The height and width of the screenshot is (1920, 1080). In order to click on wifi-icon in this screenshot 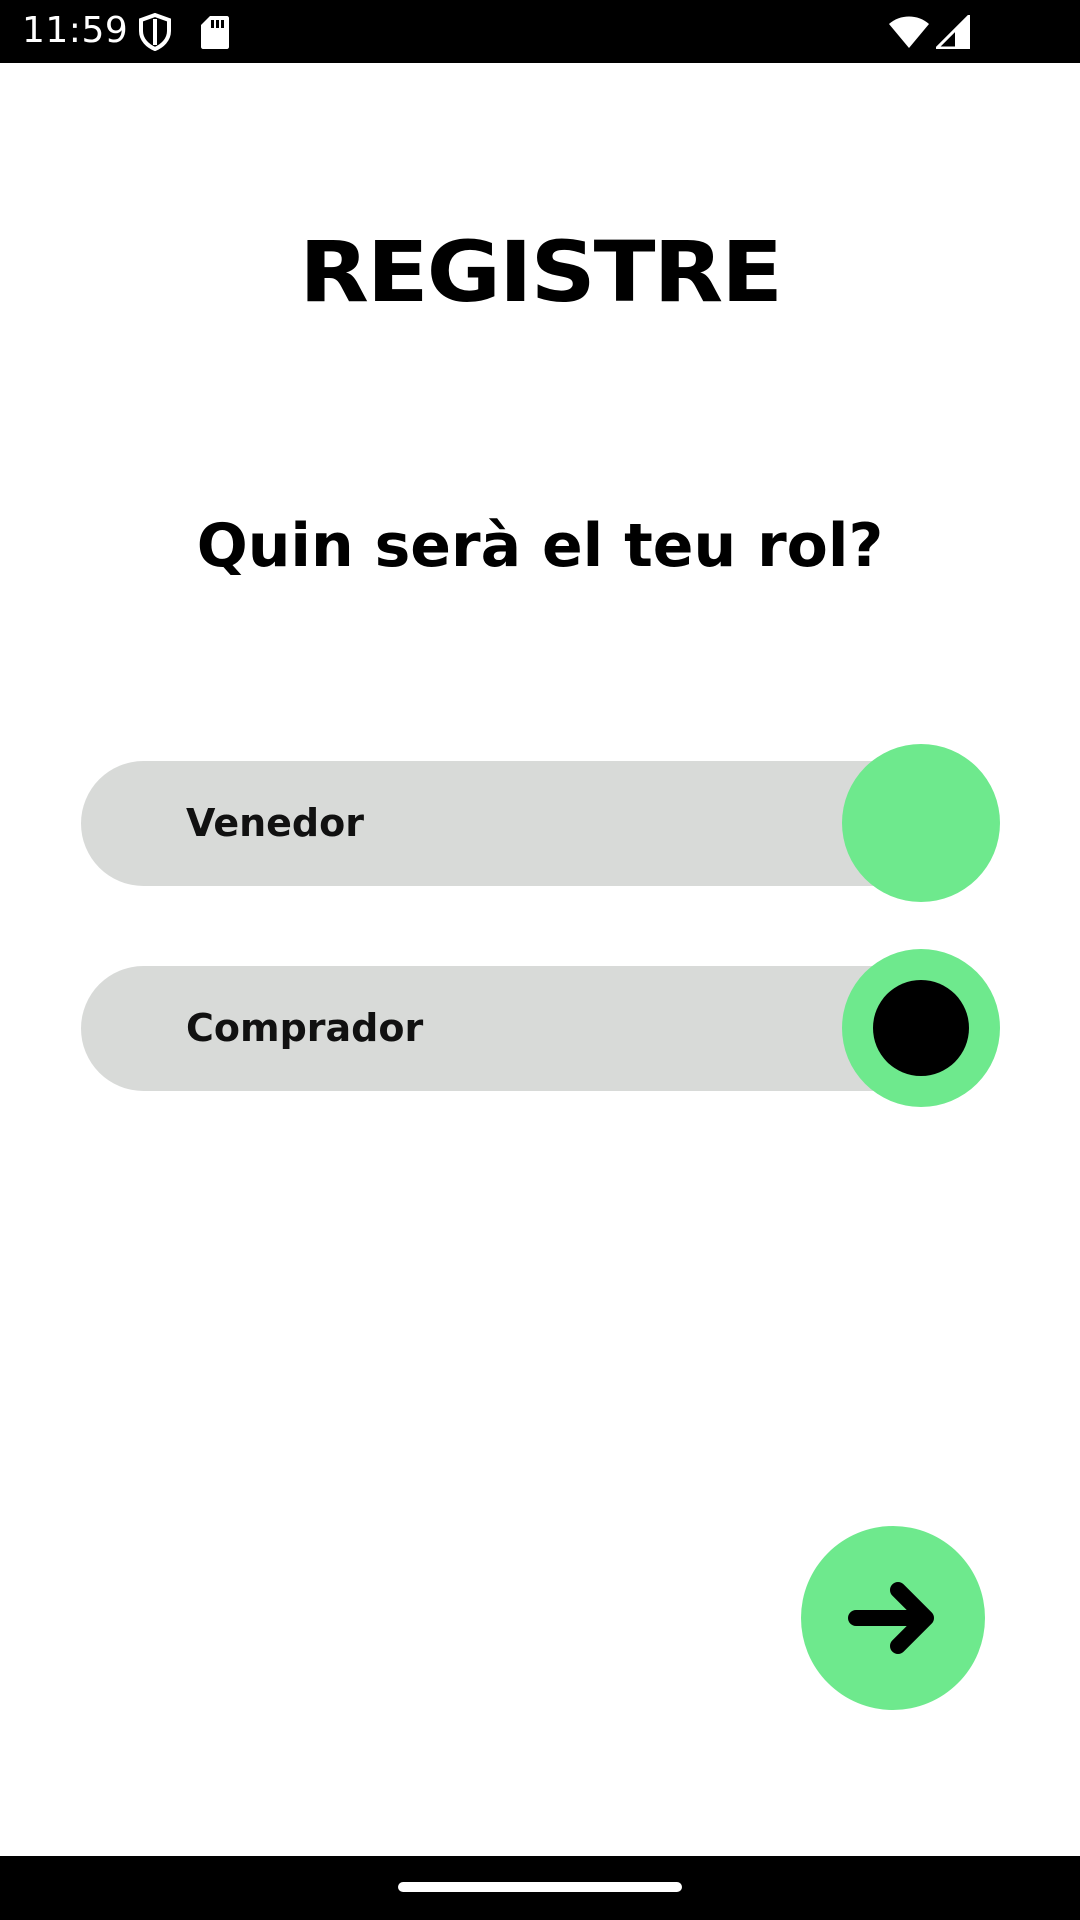, I will do `click(909, 31)`.